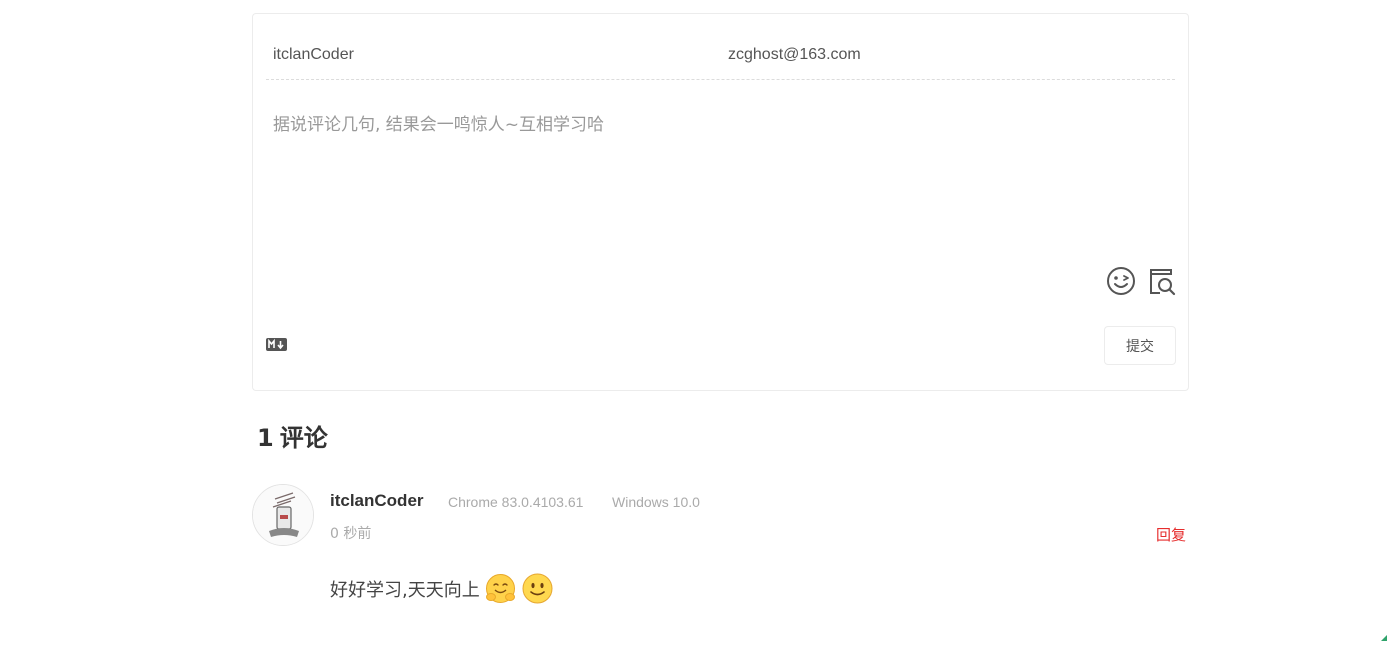  I want to click on comment-text-content: 好好学习,天天向上, so click(405, 590).